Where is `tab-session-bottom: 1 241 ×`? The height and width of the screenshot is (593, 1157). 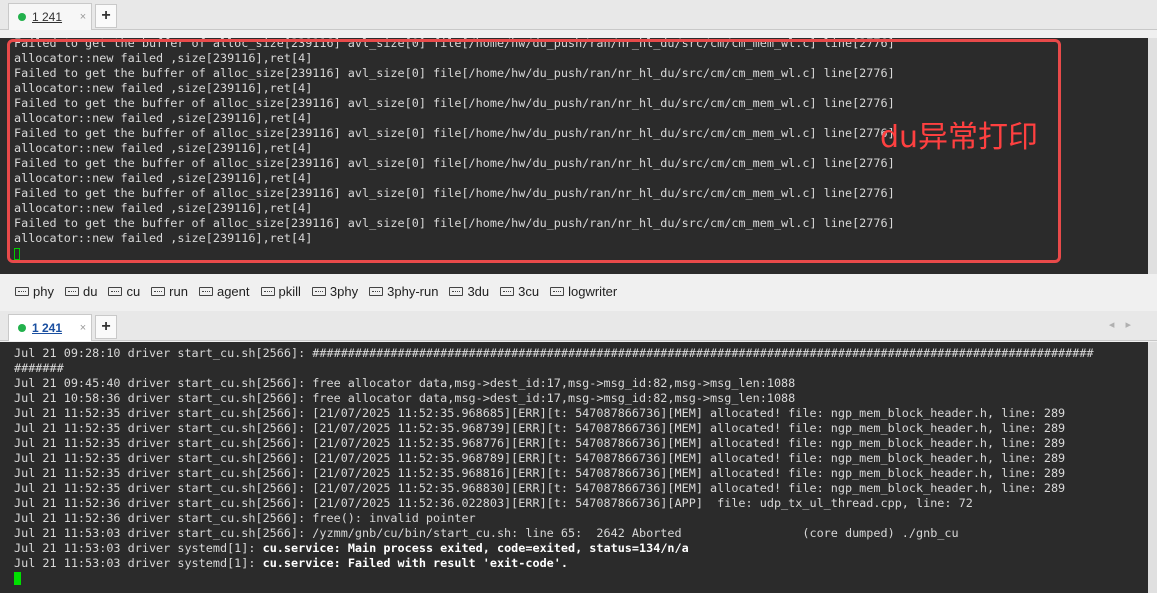 tab-session-bottom: 1 241 × is located at coordinates (50, 327).